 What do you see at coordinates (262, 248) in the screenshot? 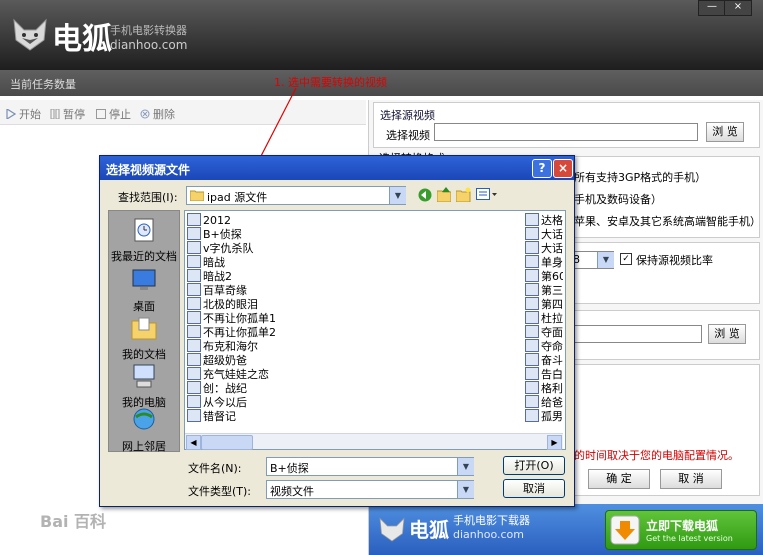
I see `file-item: v字仇杀队` at bounding box center [262, 248].